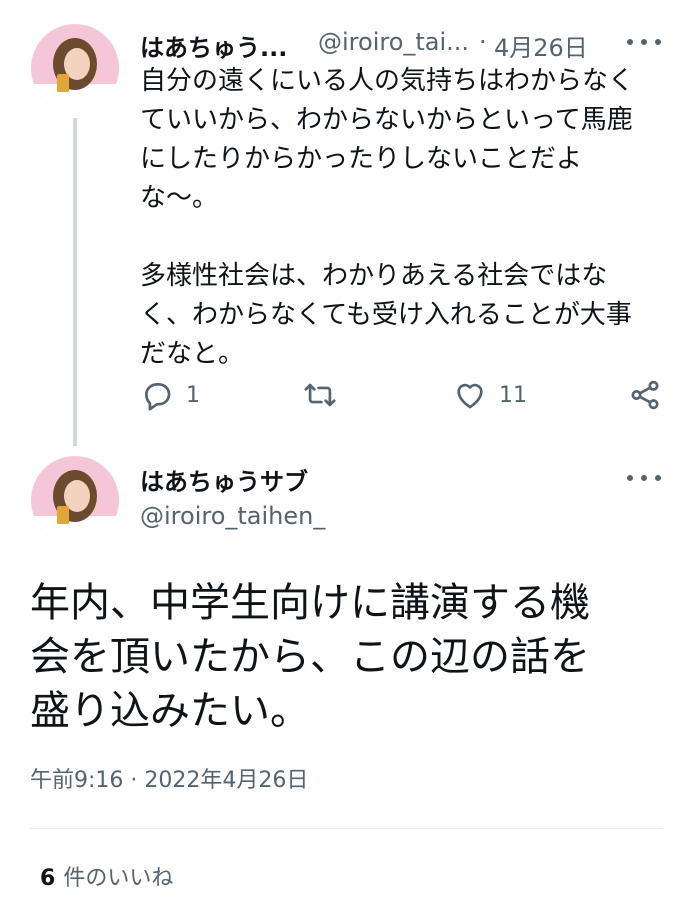 This screenshot has height=900, width=693. I want to click on retweet-button, so click(320, 395).